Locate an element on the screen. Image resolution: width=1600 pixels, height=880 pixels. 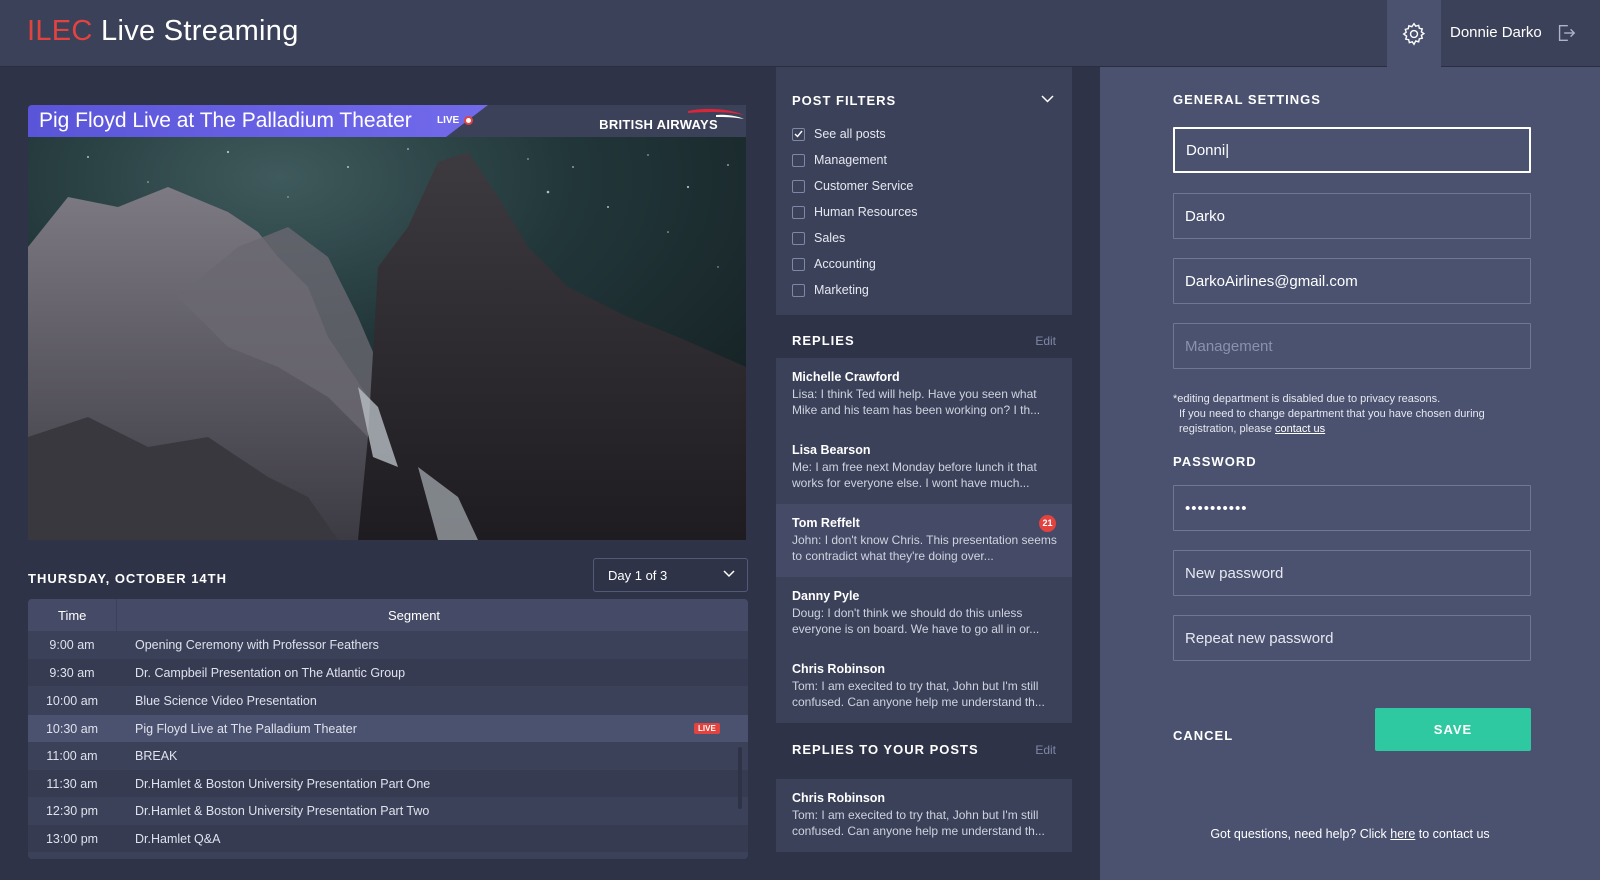
day-select: Day 1 of 3 is located at coordinates (670, 575).